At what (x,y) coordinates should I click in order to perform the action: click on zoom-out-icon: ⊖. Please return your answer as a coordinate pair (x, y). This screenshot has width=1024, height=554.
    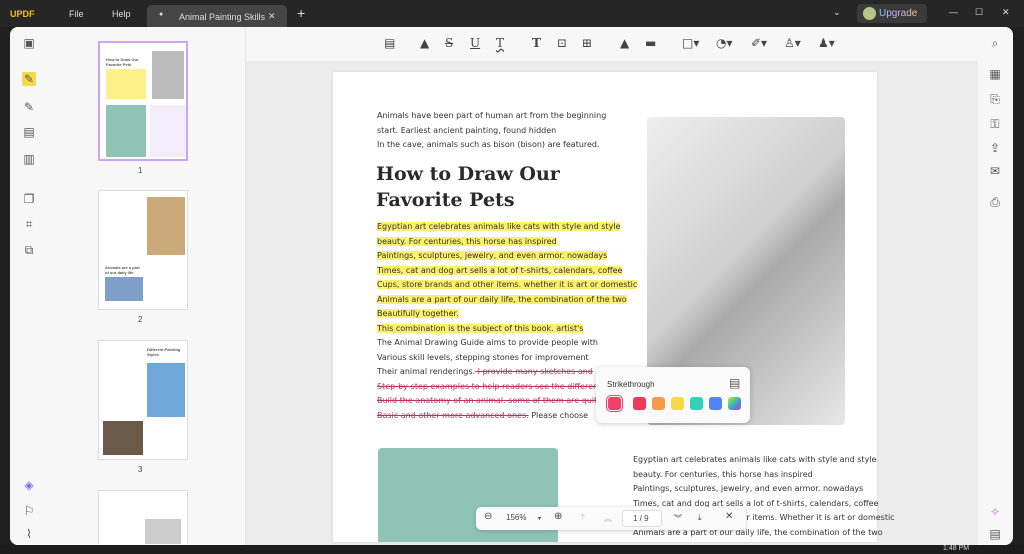
    Looking at the image, I should click on (488, 516).